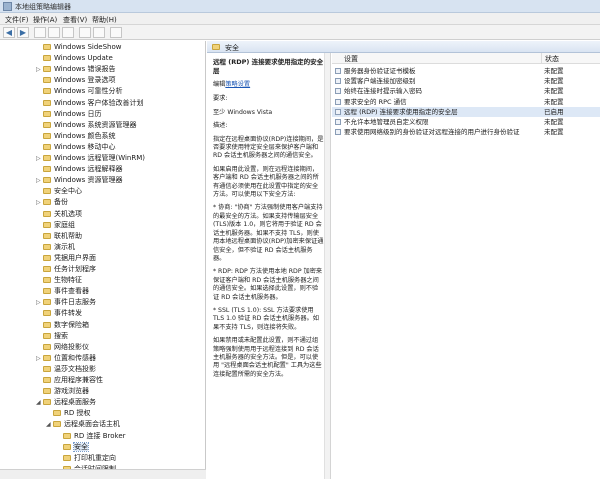  What do you see at coordinates (104, 20) in the screenshot?
I see `menu-help: 帮助(H)` at bounding box center [104, 20].